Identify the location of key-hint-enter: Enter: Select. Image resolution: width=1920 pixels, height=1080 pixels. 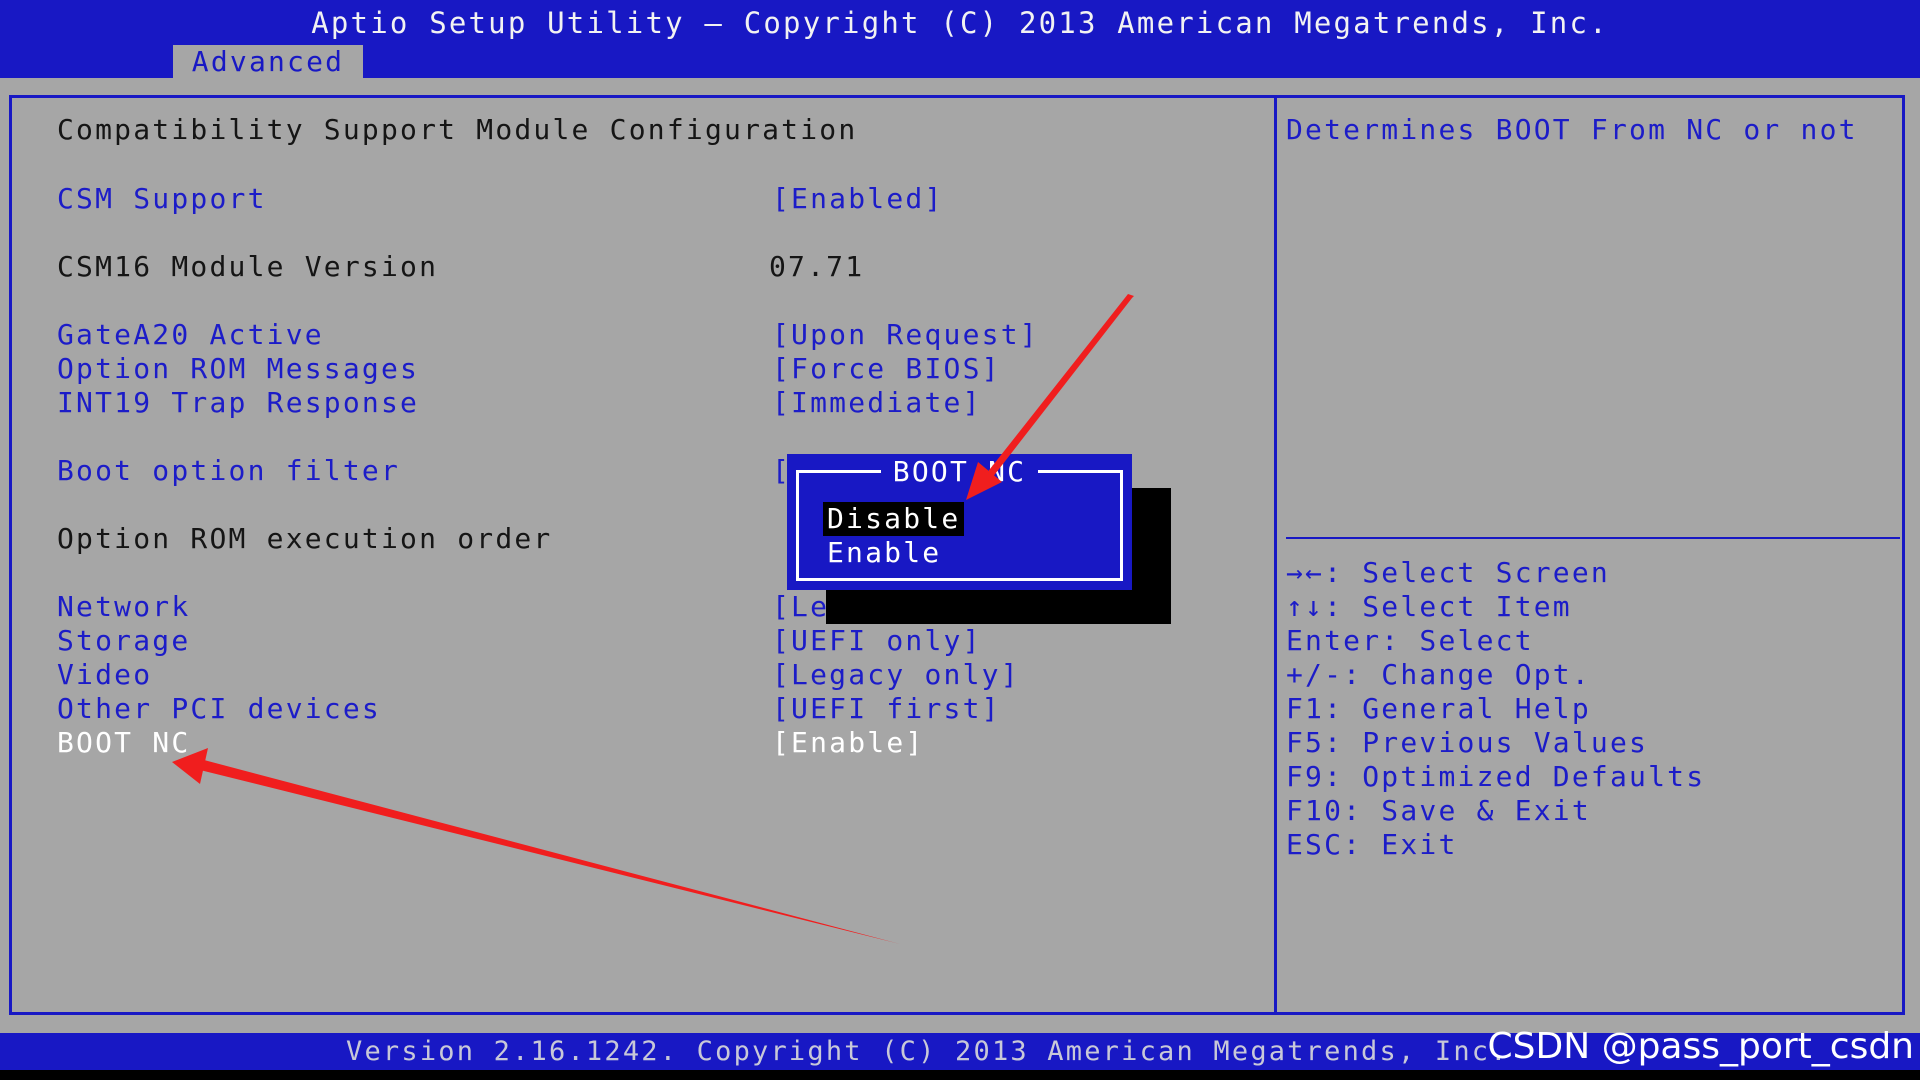
(1410, 640).